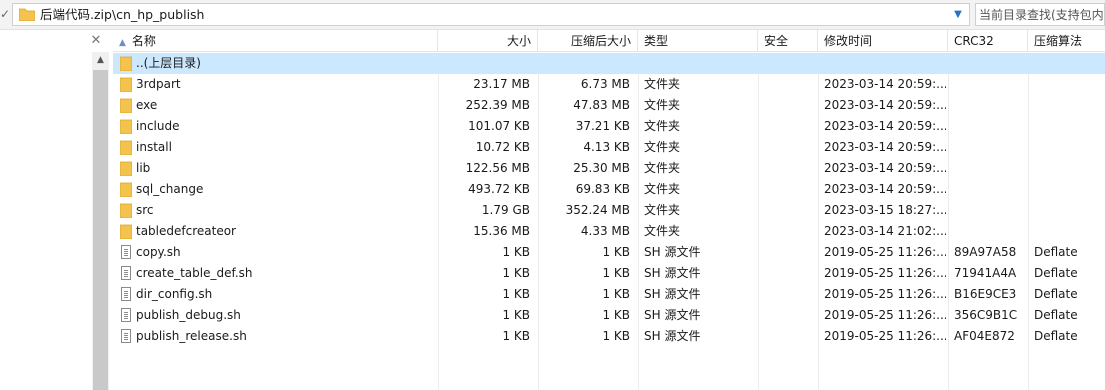 Image resolution: width=1105 pixels, height=390 pixels. Describe the element at coordinates (147, 105) in the screenshot. I see `file-name: exe` at that location.